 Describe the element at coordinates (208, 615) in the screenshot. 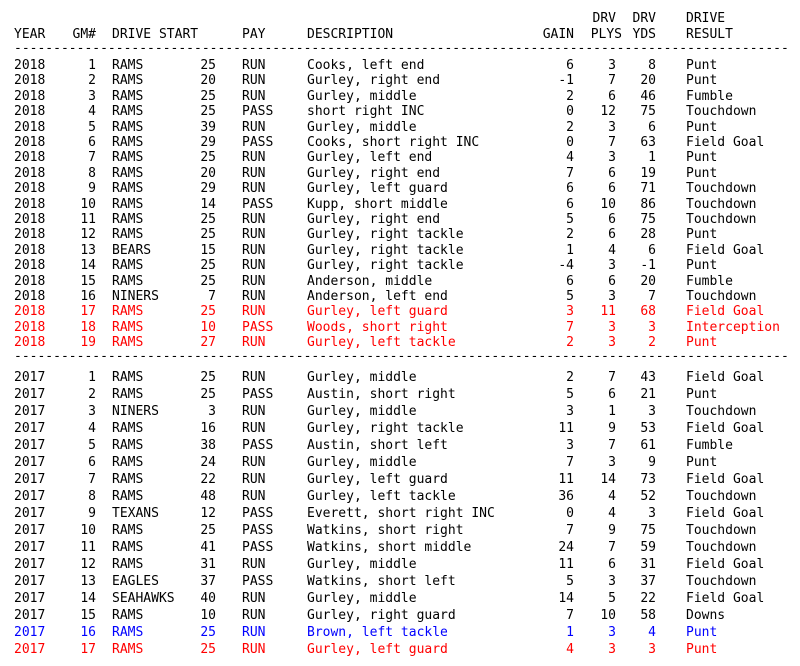

I see `cell-drive-start: 10` at that location.